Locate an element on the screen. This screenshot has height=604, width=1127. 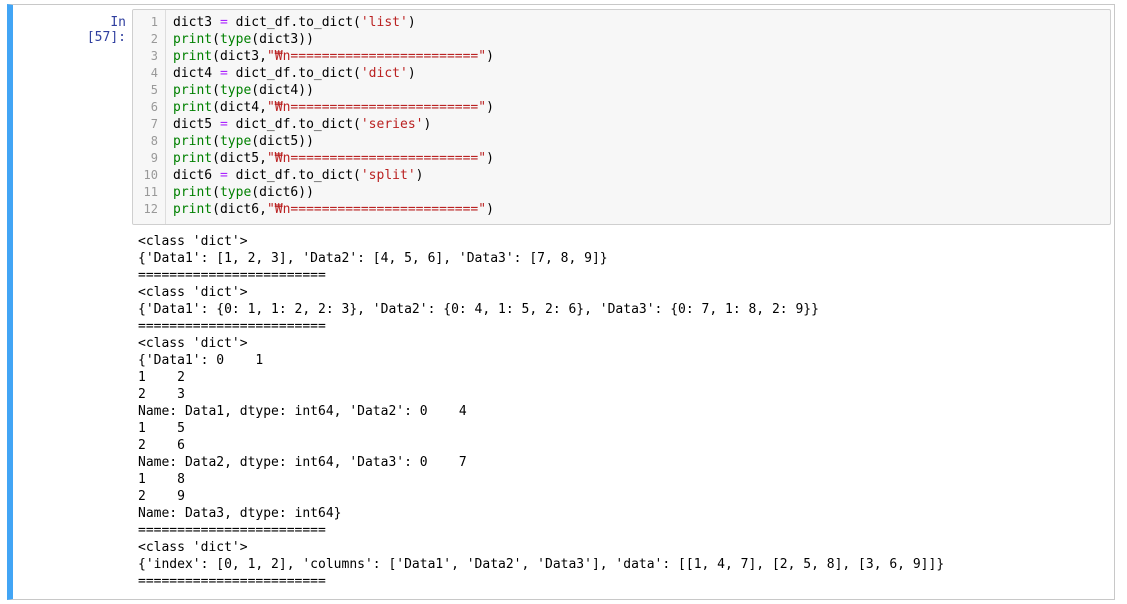
line-number: 2 is located at coordinates (154, 39).